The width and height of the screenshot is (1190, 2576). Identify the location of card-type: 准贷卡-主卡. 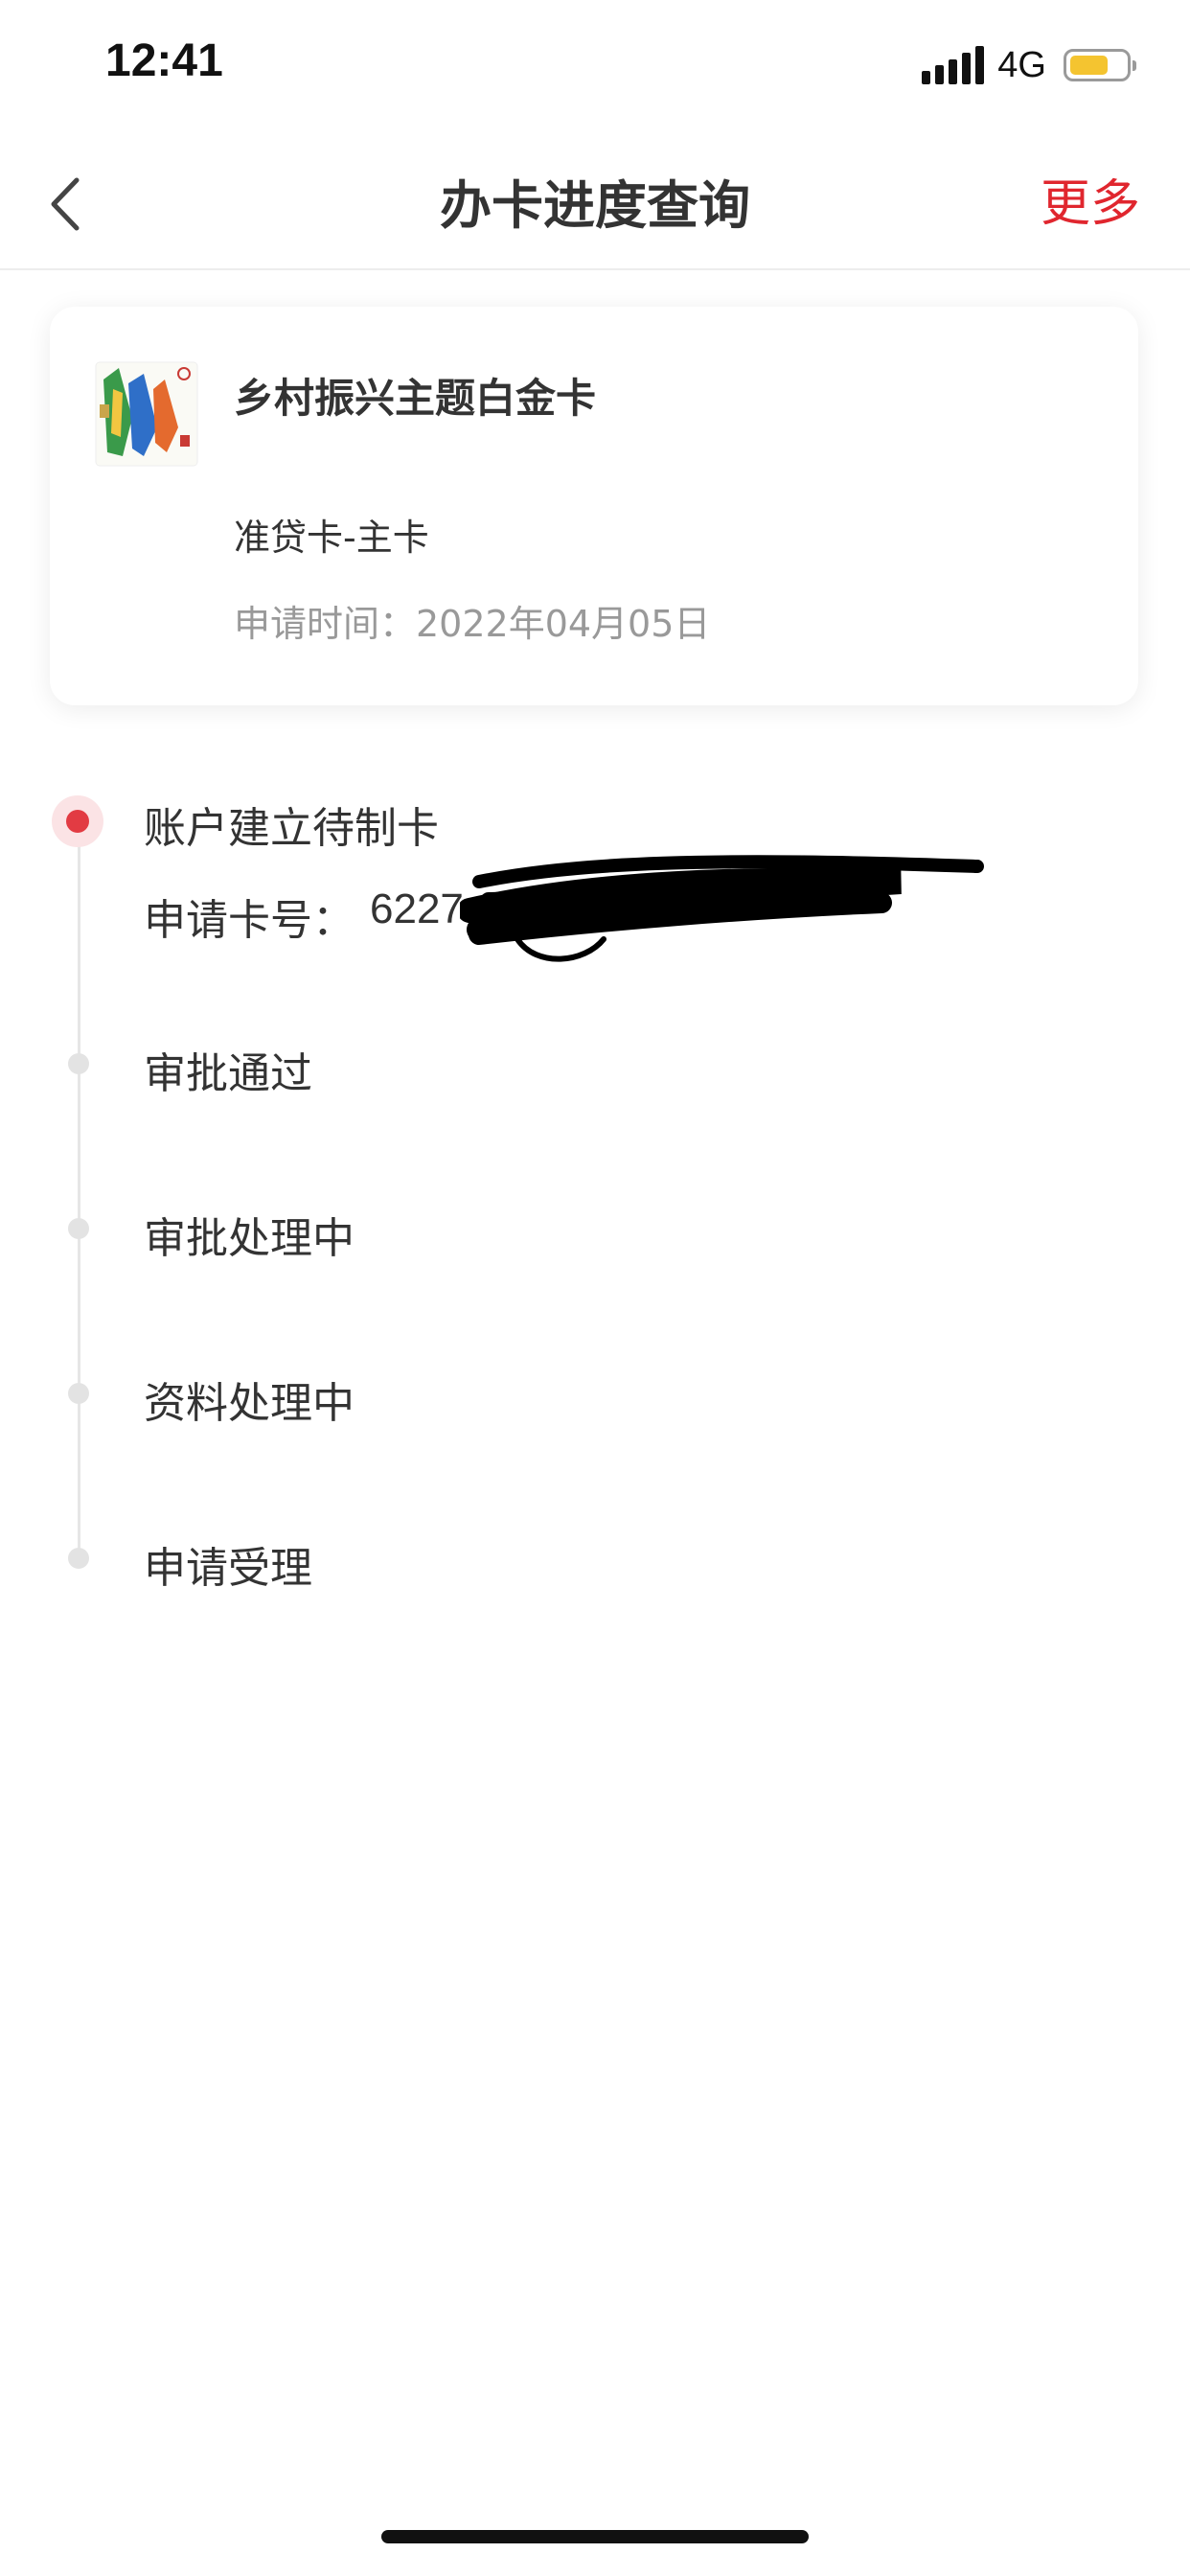
(332, 538).